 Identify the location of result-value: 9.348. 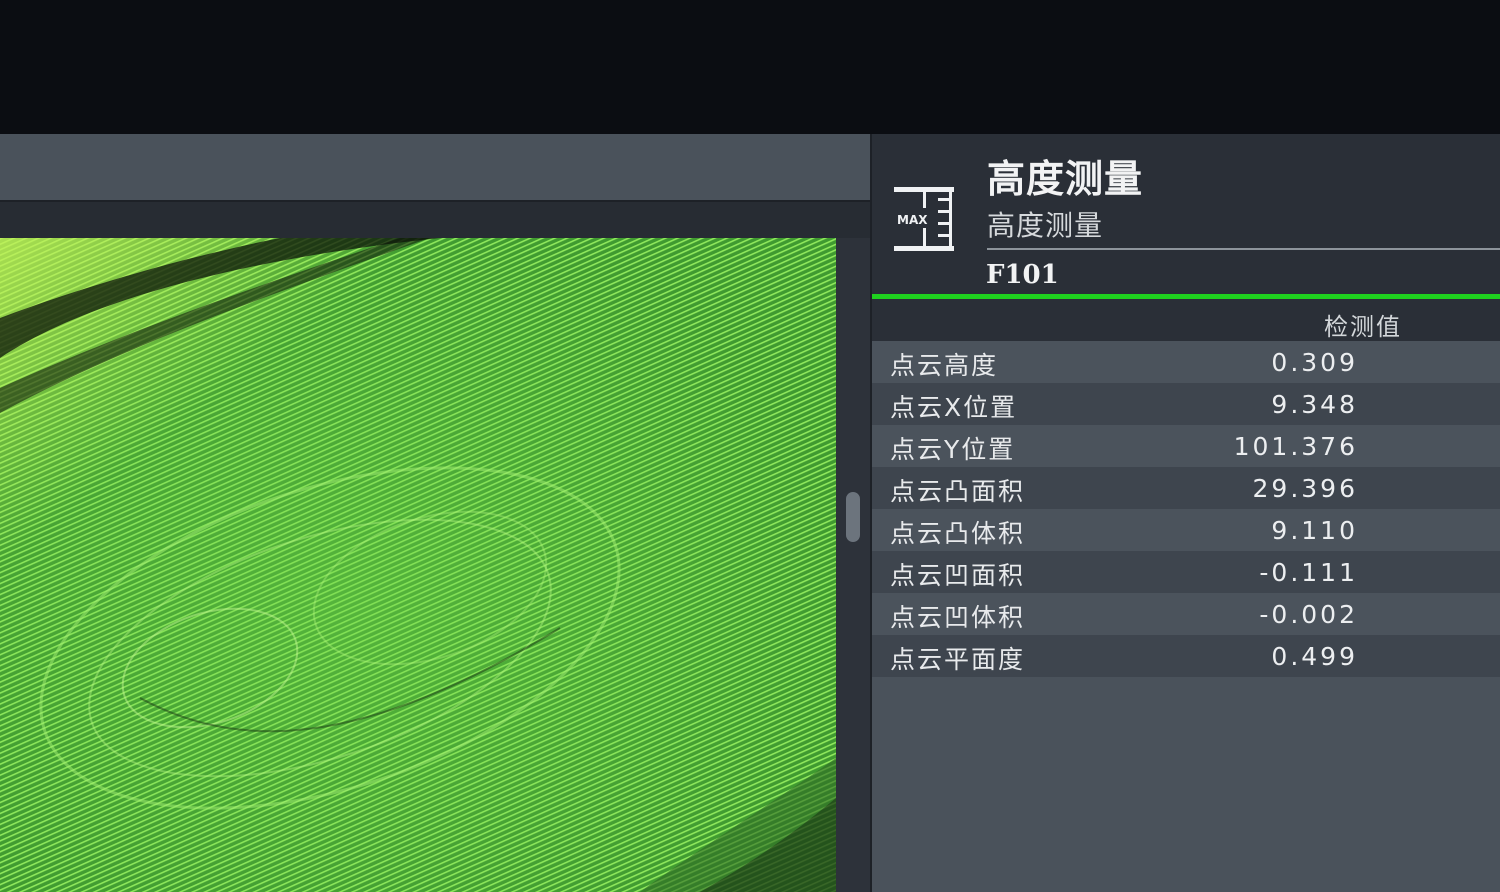
(1314, 404).